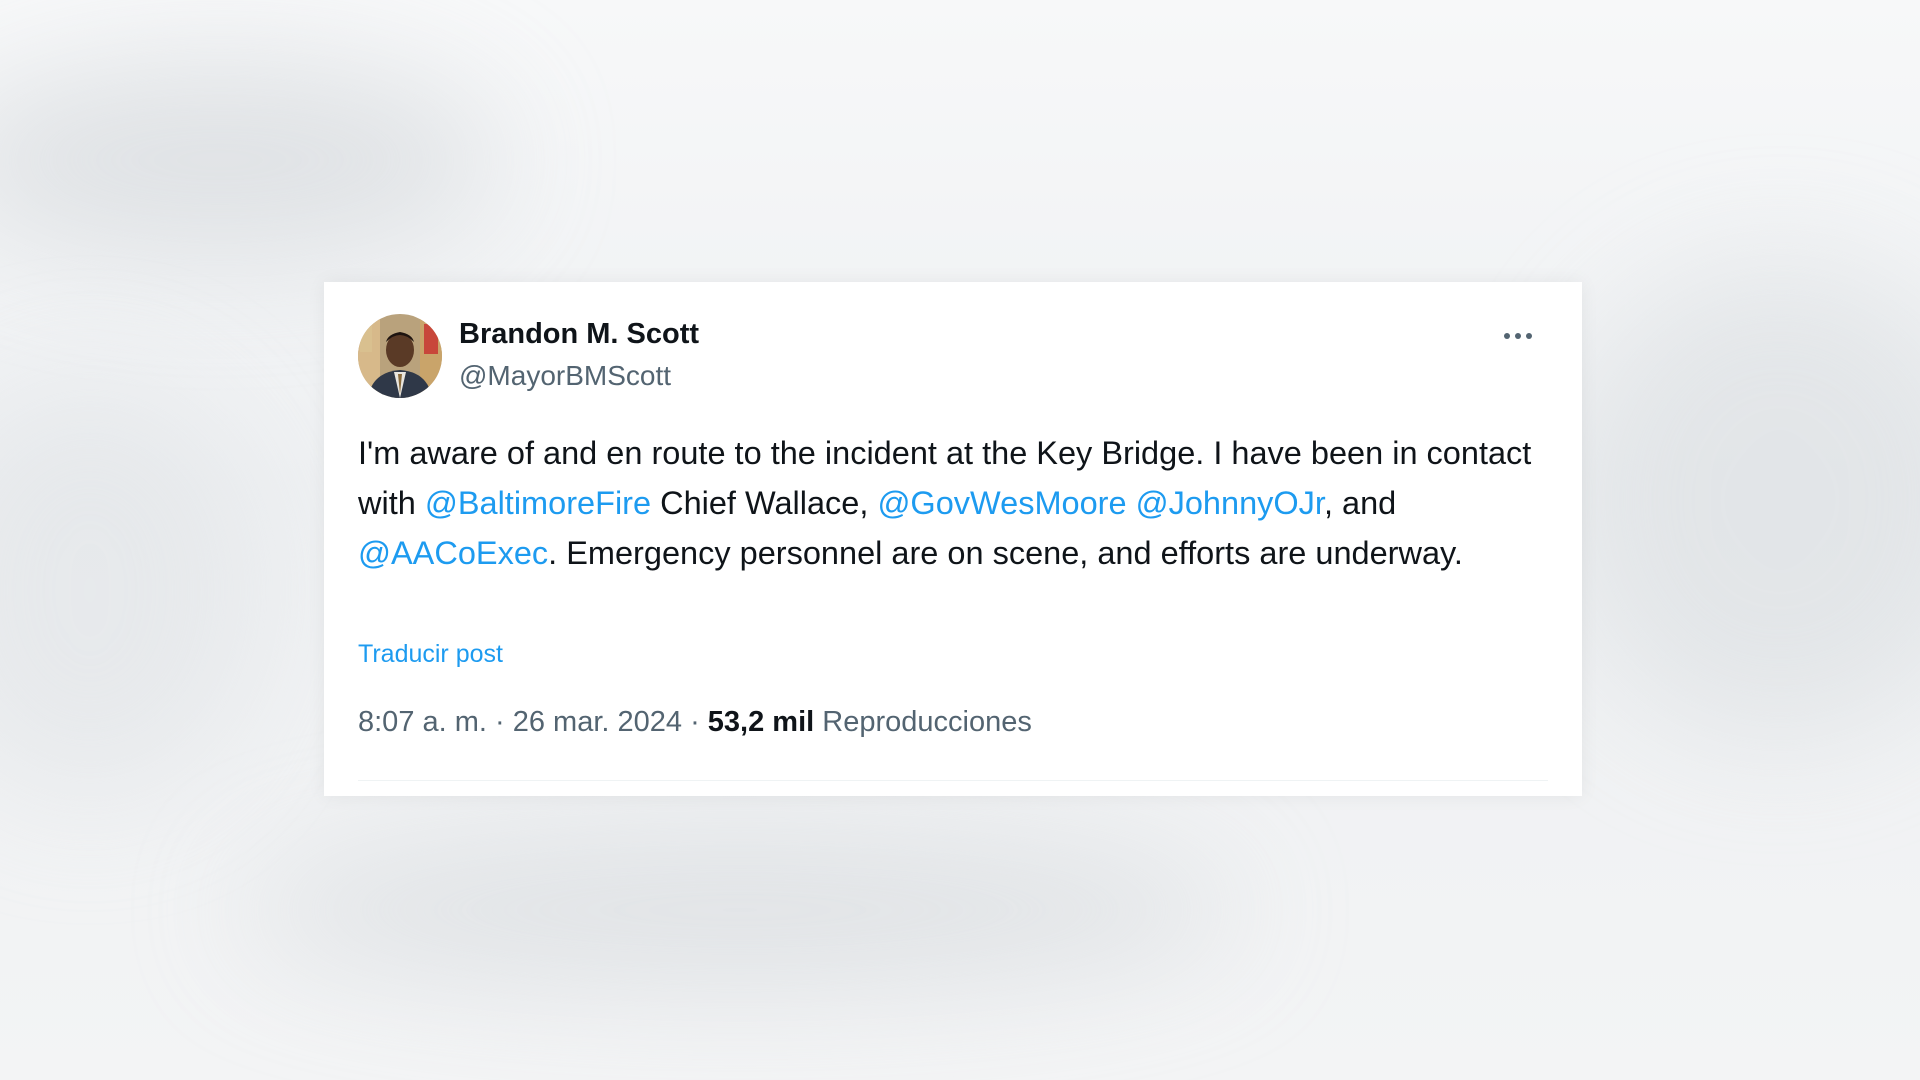 The image size is (1920, 1080). Describe the element at coordinates (761, 722) in the screenshot. I see `views-count: 53,2 mil` at that location.